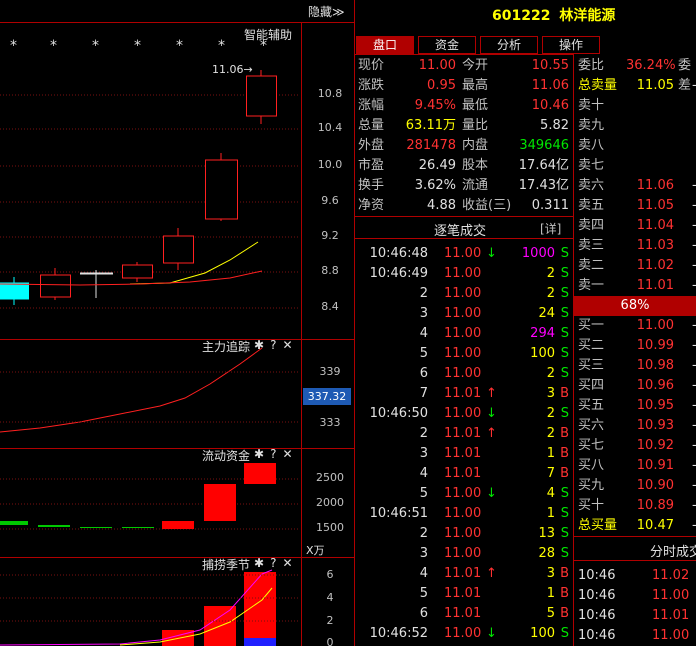  I want to click on sell-level-row: 卖五 11.05 -, so click(635, 206).